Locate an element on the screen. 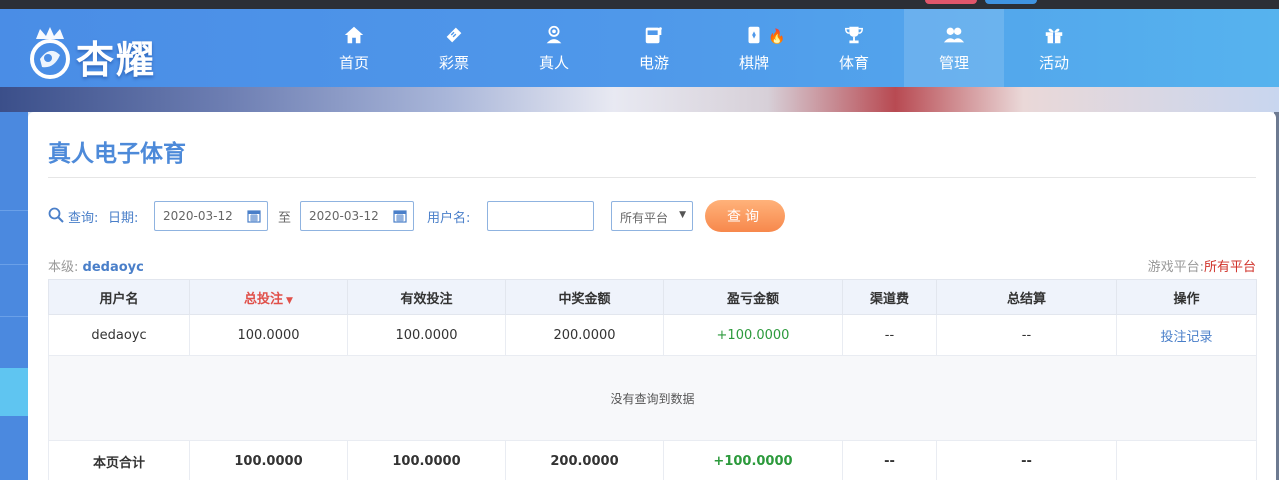 The width and height of the screenshot is (1279, 480). nav-label: 首页 is located at coordinates (353, 63).